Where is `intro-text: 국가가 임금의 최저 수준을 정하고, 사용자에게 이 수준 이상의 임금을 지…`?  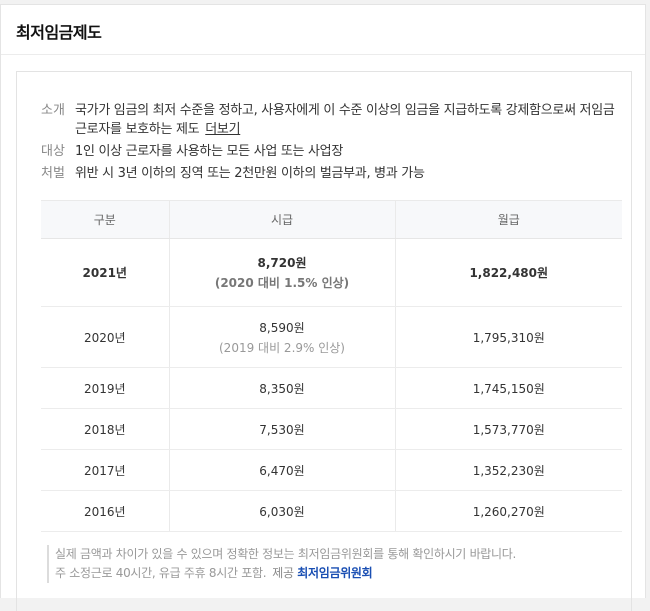 intro-text: 국가가 임금의 최저 수준을 정하고, 사용자에게 이 수준 이상의 임금을 지… is located at coordinates (345, 120).